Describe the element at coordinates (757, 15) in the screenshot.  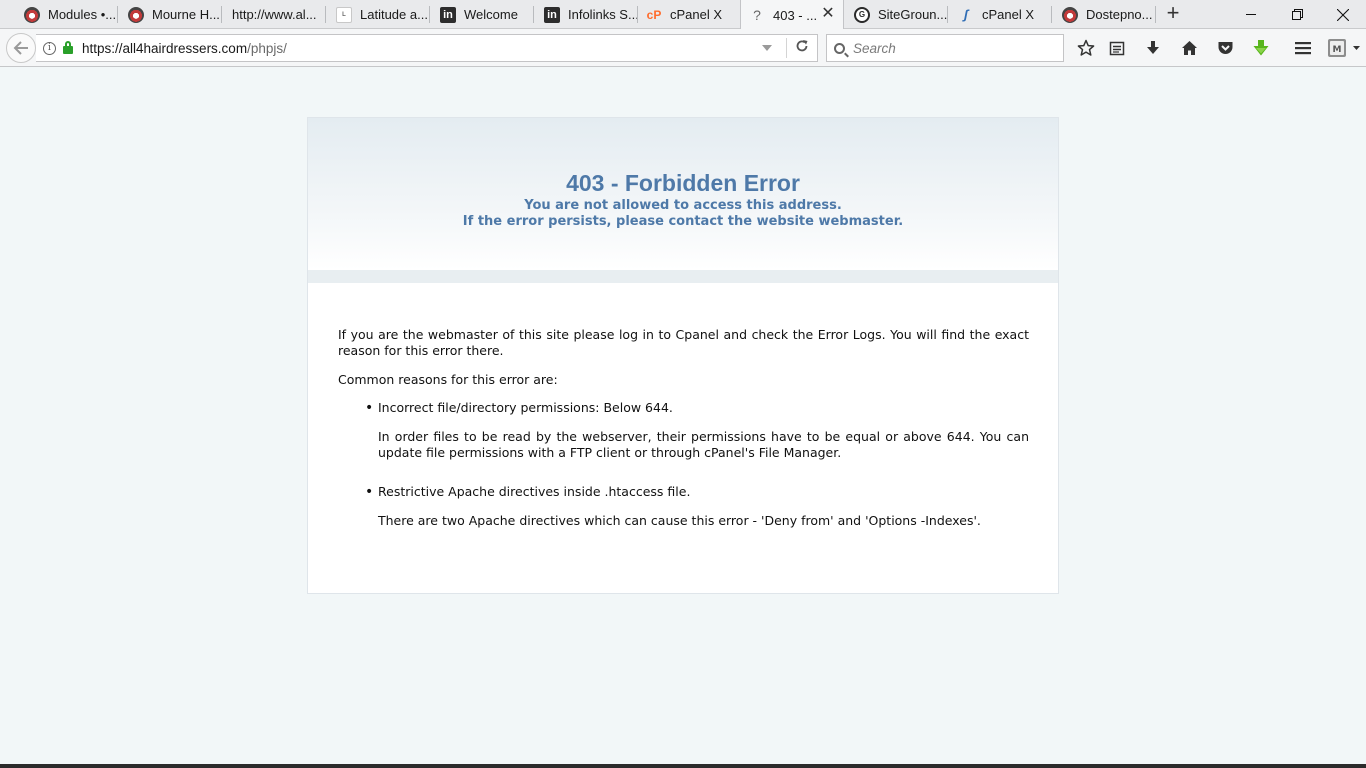
I see `question-icon: ?` at that location.